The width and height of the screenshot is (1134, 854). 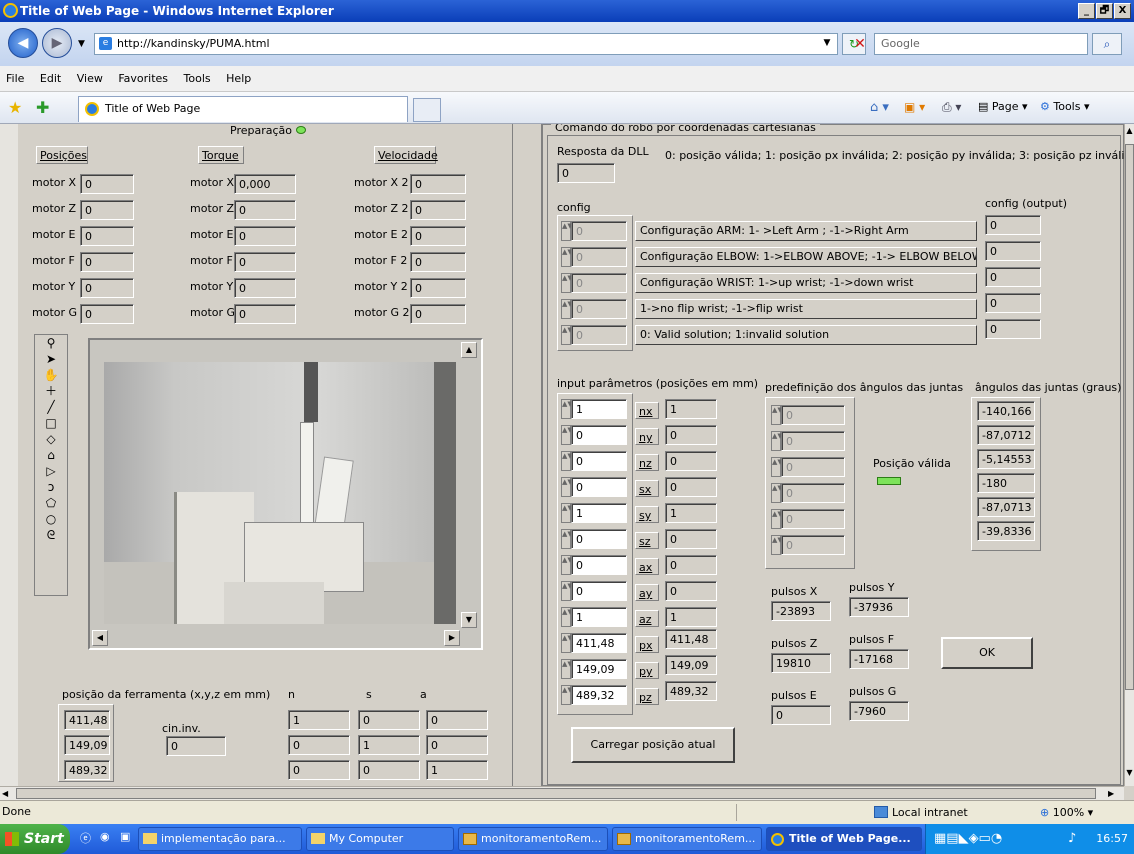 What do you see at coordinates (599, 695) in the screenshot?
I see `input-param-value: 489,32` at bounding box center [599, 695].